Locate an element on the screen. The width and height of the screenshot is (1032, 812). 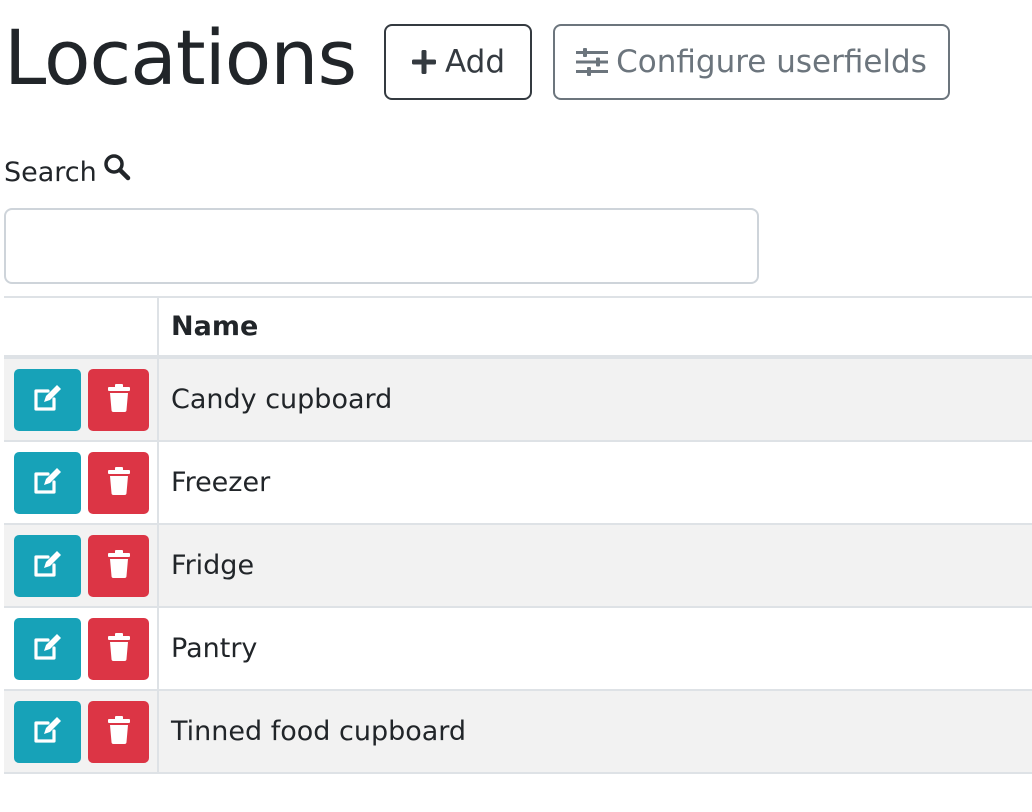
location-name: Fridge is located at coordinates (213, 565).